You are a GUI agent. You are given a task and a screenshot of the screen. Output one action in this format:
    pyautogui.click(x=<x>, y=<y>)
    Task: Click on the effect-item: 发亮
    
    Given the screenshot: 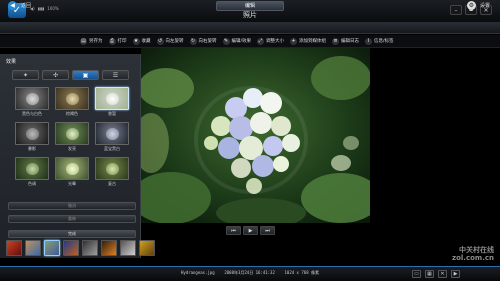 What is the action you would take?
    pyautogui.click(x=72, y=136)
    